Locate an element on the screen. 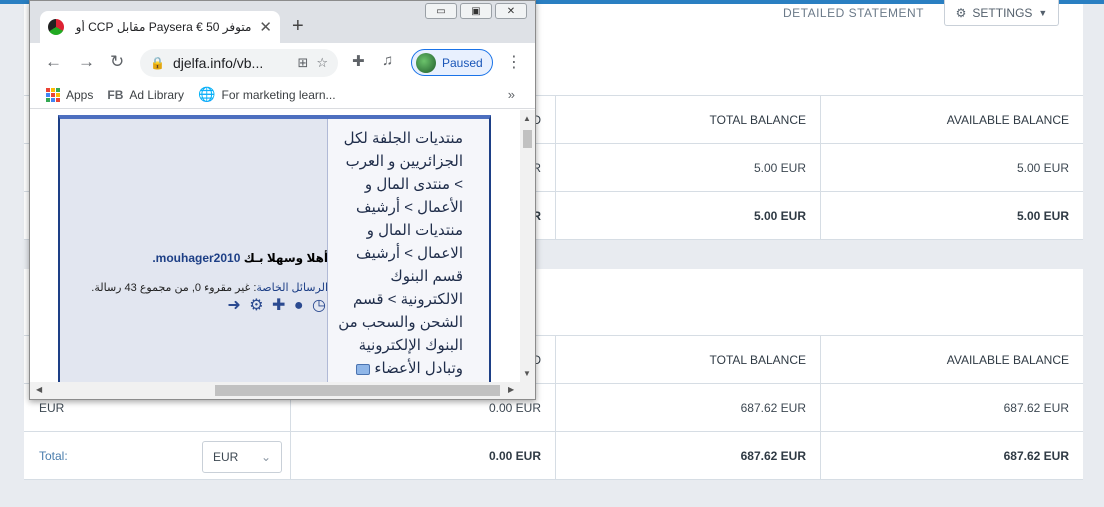  vertical-scrollbar: ▲ ▼ is located at coordinates (527, 246).